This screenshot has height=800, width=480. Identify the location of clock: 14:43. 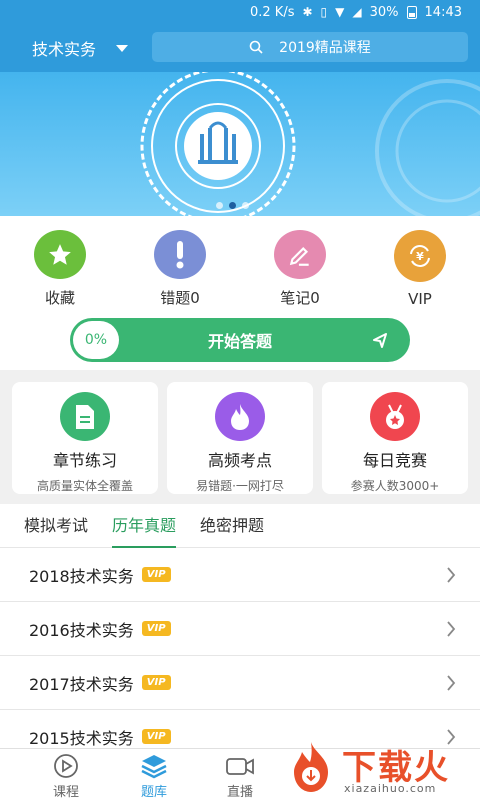
(443, 12).